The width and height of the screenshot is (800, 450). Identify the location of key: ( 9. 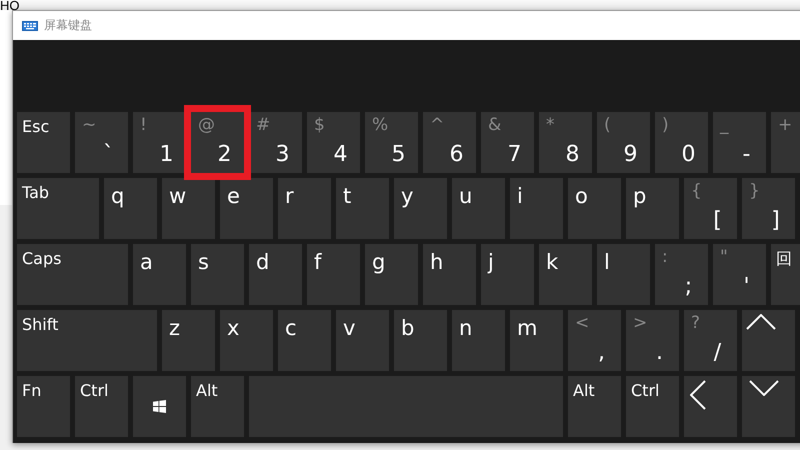
(623, 142).